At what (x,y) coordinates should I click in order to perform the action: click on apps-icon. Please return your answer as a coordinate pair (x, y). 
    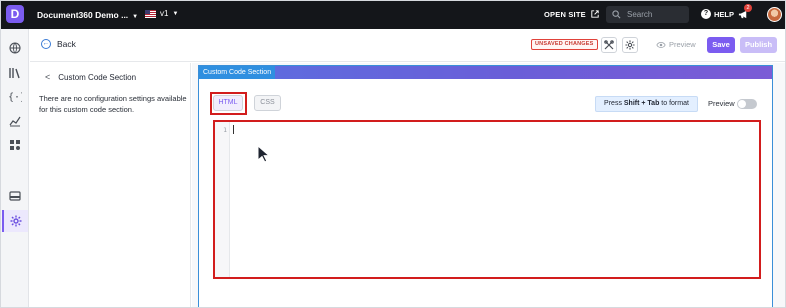
    Looking at the image, I should click on (15, 145).